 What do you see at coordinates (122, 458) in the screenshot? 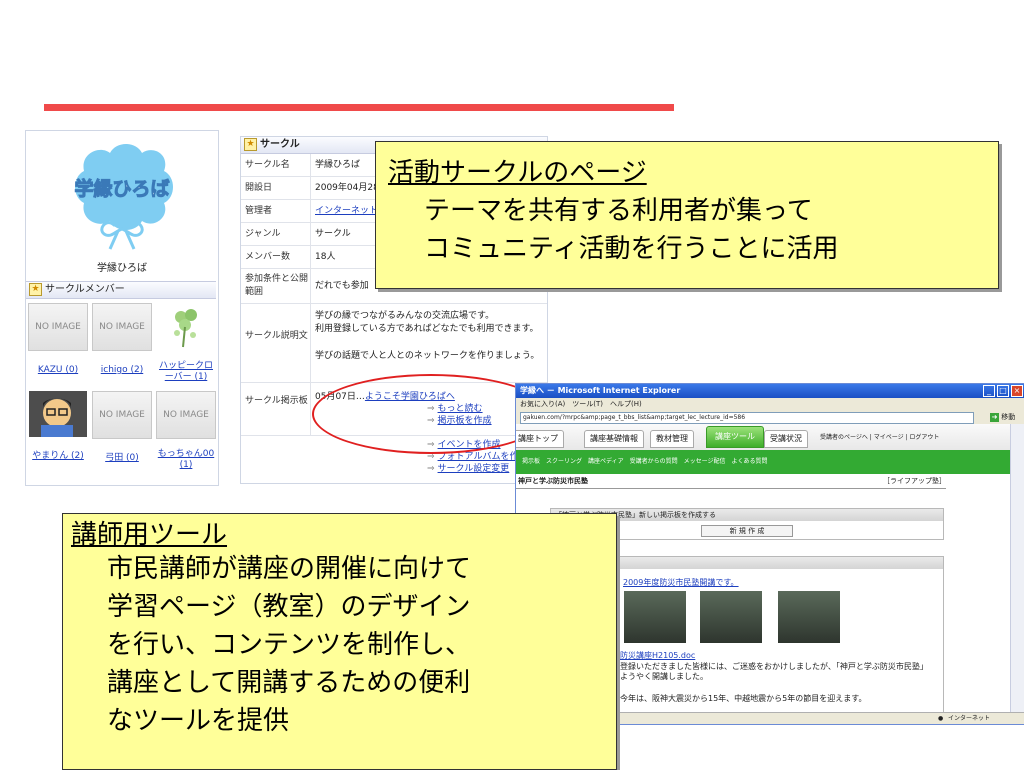
I see `member-name-link: 弓田 (0)` at bounding box center [122, 458].